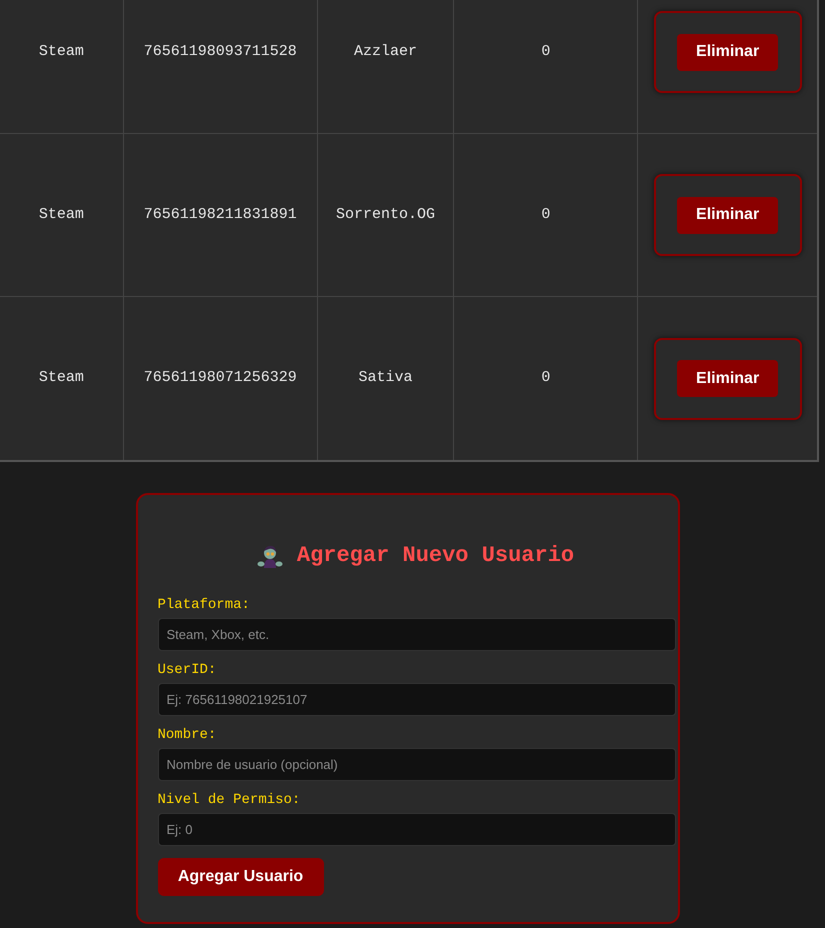  Describe the element at coordinates (386, 214) in the screenshot. I see `table-cell-text: Sorrento.OG` at that location.